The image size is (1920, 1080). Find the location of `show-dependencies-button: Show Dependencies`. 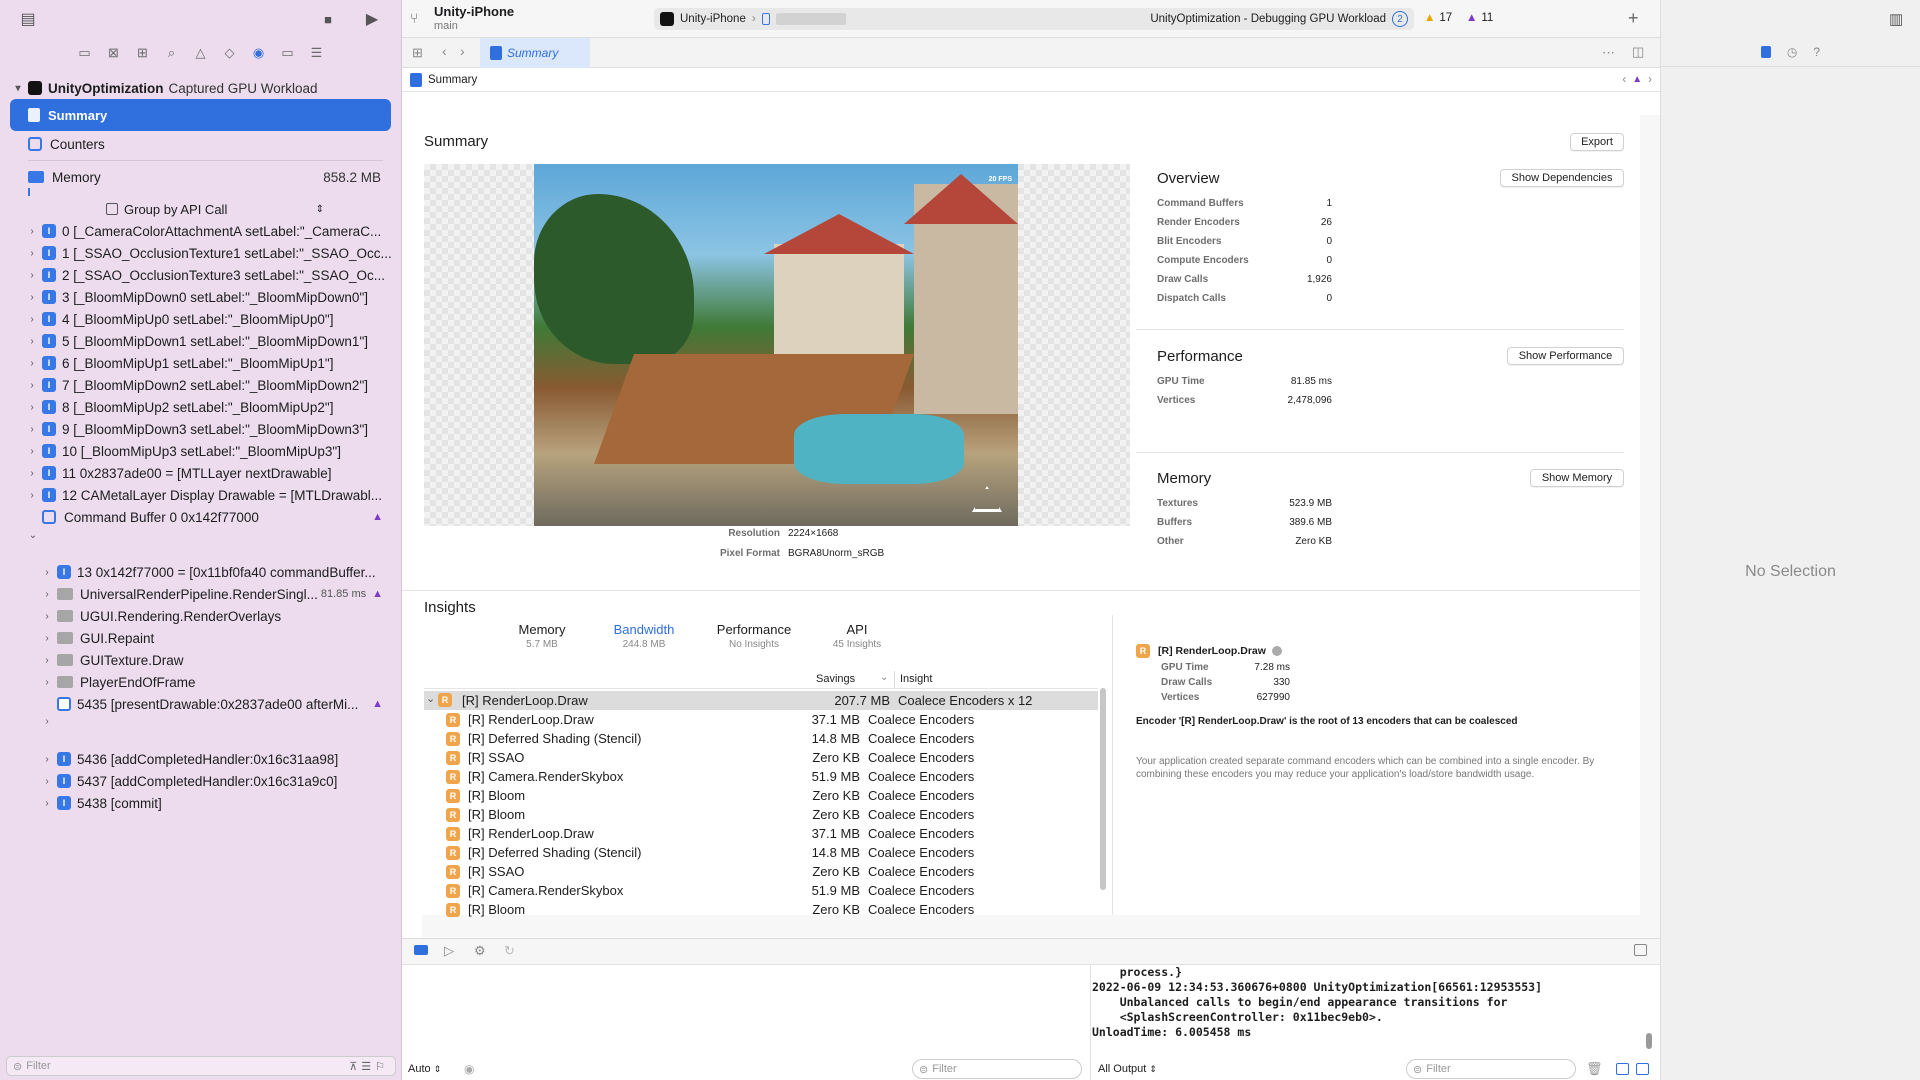

show-dependencies-button: Show Dependencies is located at coordinates (1562, 178).